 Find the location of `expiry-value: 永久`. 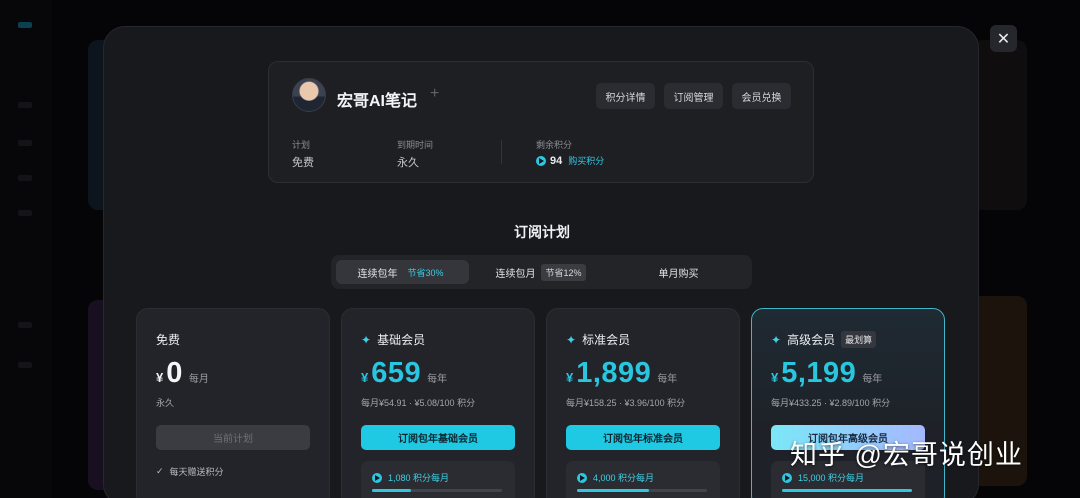

expiry-value: 永久 is located at coordinates (408, 163).